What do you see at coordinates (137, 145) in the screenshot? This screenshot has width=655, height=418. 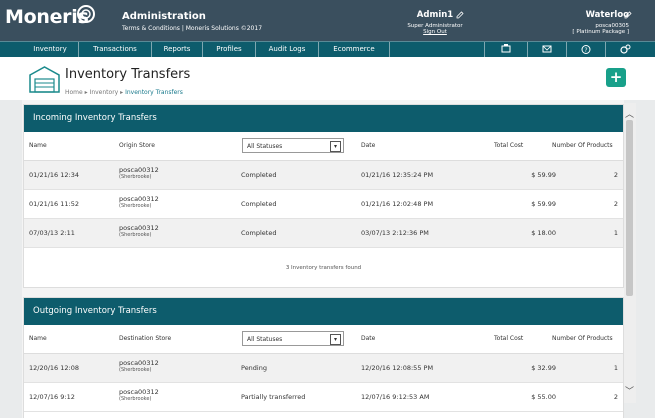 I see `col-origin-store: Origin Store` at bounding box center [137, 145].